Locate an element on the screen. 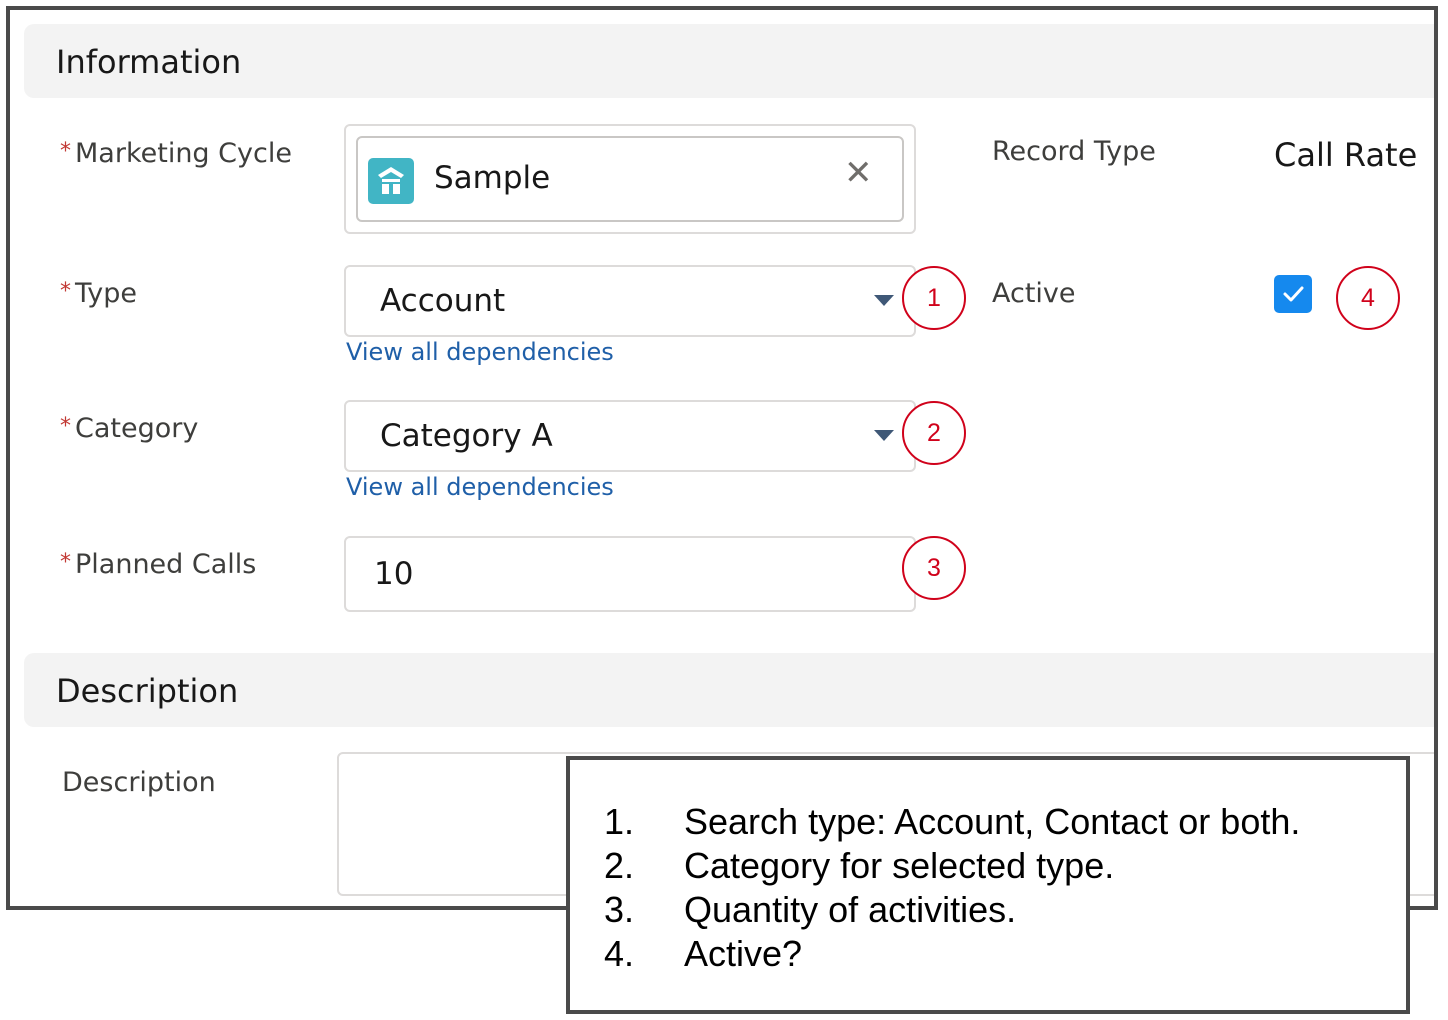 Image resolution: width=1448 pixels, height=1020 pixels. active-label: Active is located at coordinates (1034, 293).